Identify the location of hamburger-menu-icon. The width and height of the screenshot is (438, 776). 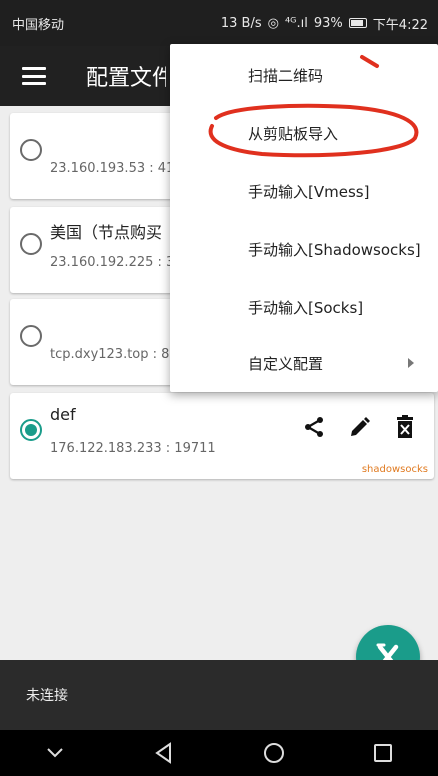
(34, 76).